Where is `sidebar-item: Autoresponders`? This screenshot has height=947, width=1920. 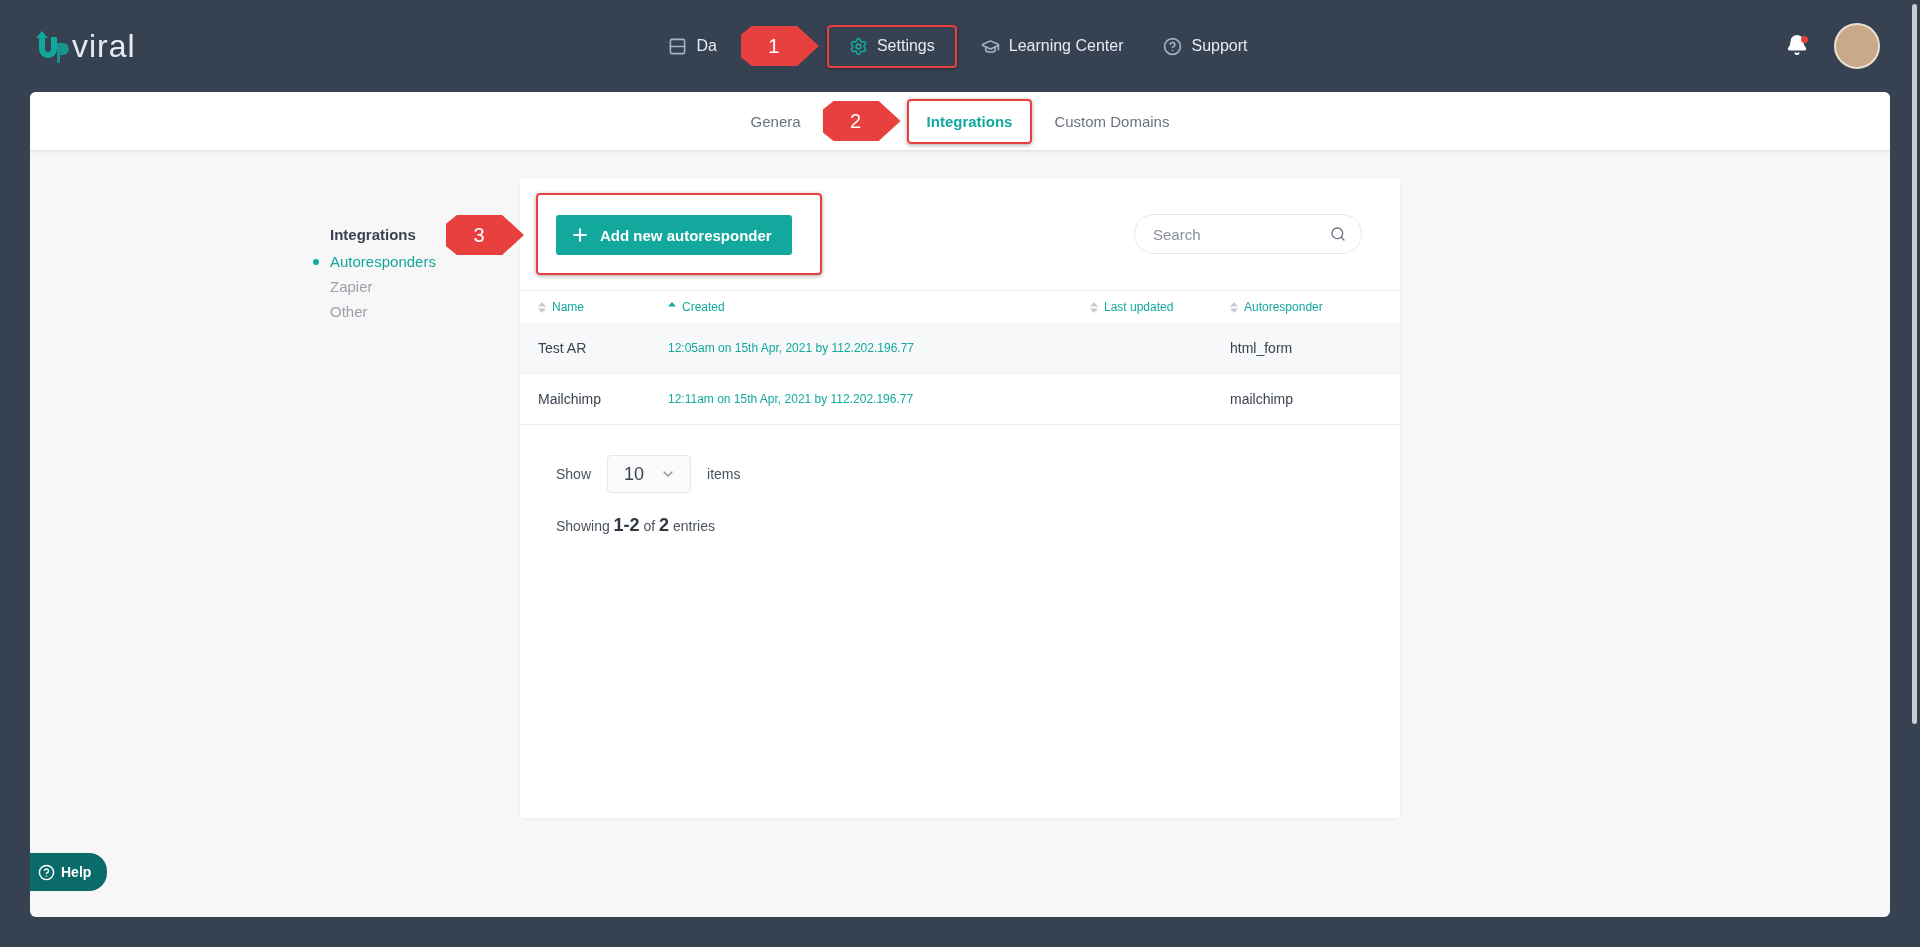 sidebar-item: Autoresponders is located at coordinates (383, 261).